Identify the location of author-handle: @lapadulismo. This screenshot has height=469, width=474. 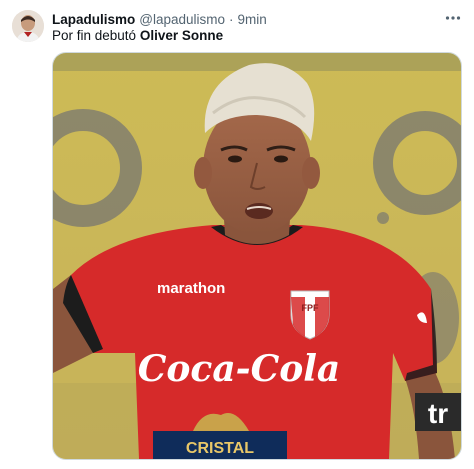
(182, 19).